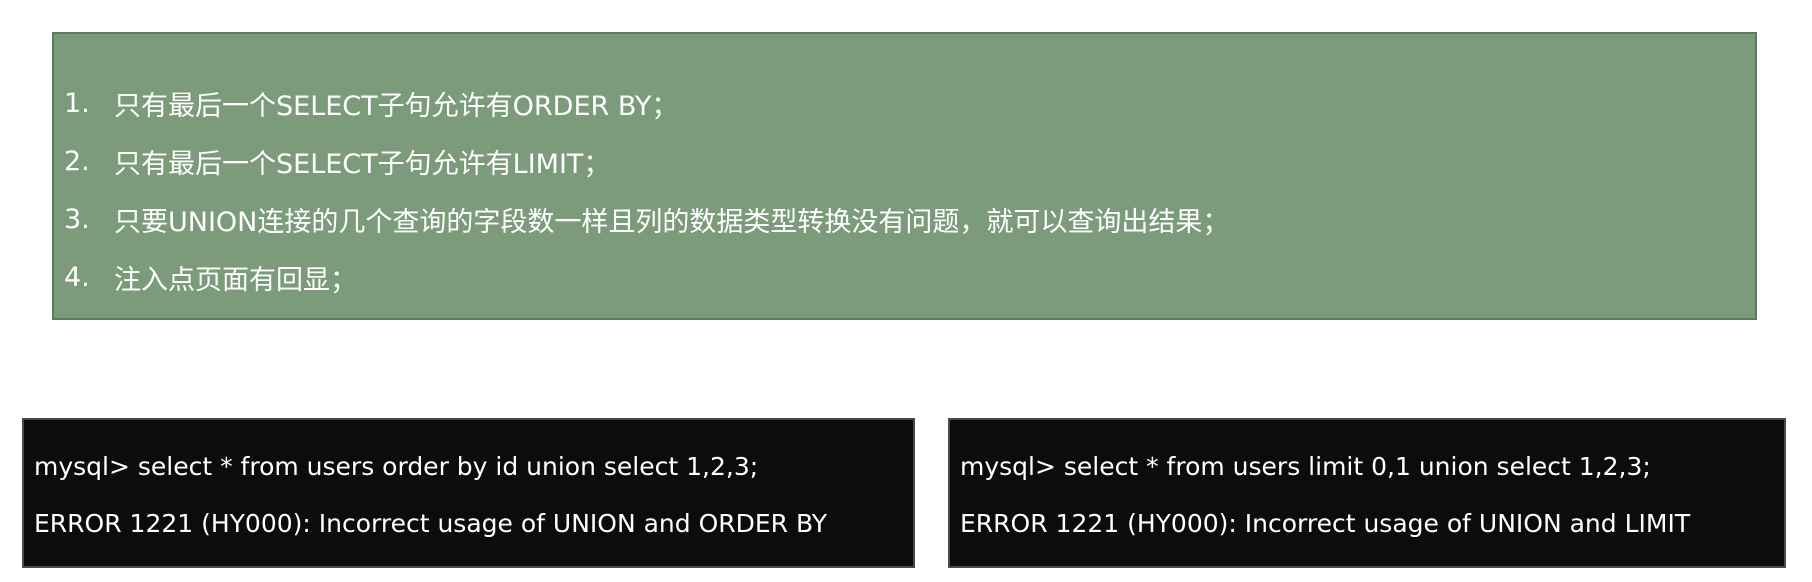 Image resolution: width=1812 pixels, height=582 pixels. What do you see at coordinates (396, 106) in the screenshot?
I see `rule-text: 只有最后一个SELECT子句允许有ORDER BY；` at bounding box center [396, 106].